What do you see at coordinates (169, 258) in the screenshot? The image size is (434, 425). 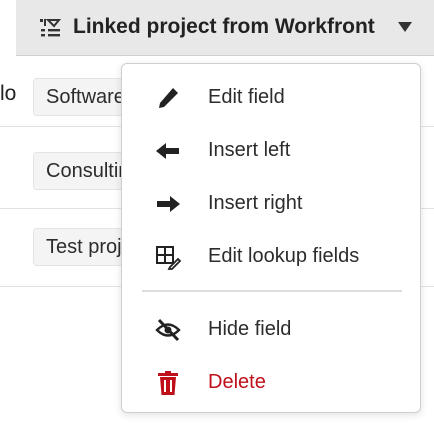 I see `lookup-edit-icon` at bounding box center [169, 258].